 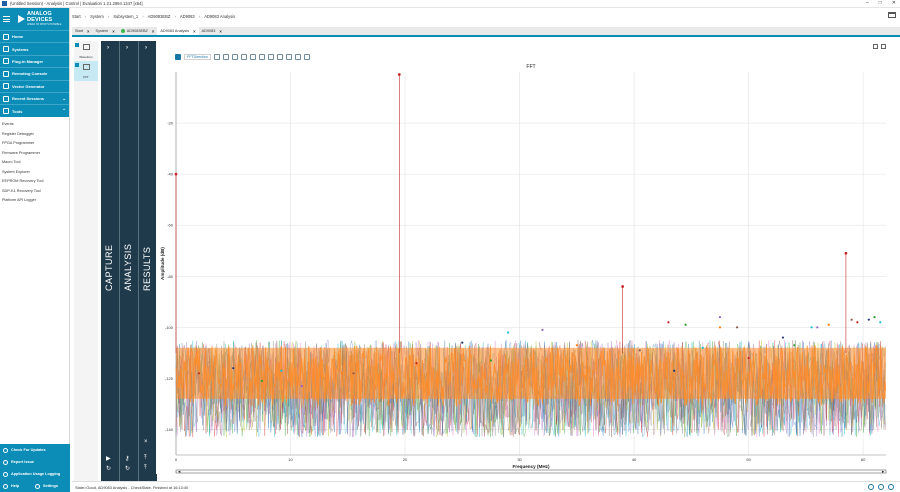 I want to click on analog-devices-logo: ANALOG DEVICES AHEAD OF WHAT'S POSSIBLE, so click(x=39, y=18).